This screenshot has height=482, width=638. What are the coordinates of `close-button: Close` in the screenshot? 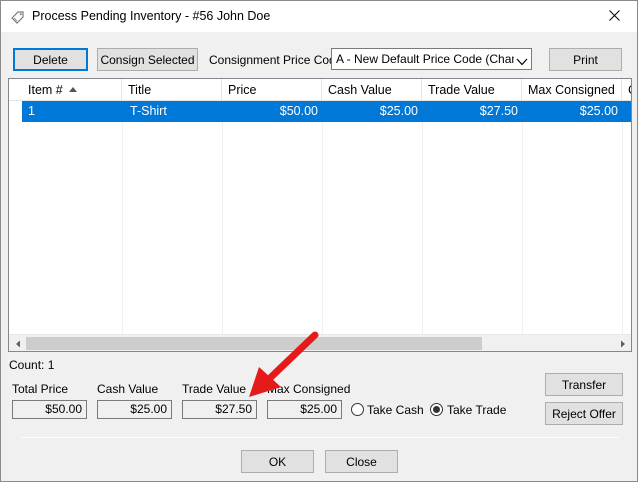 It's located at (361, 461).